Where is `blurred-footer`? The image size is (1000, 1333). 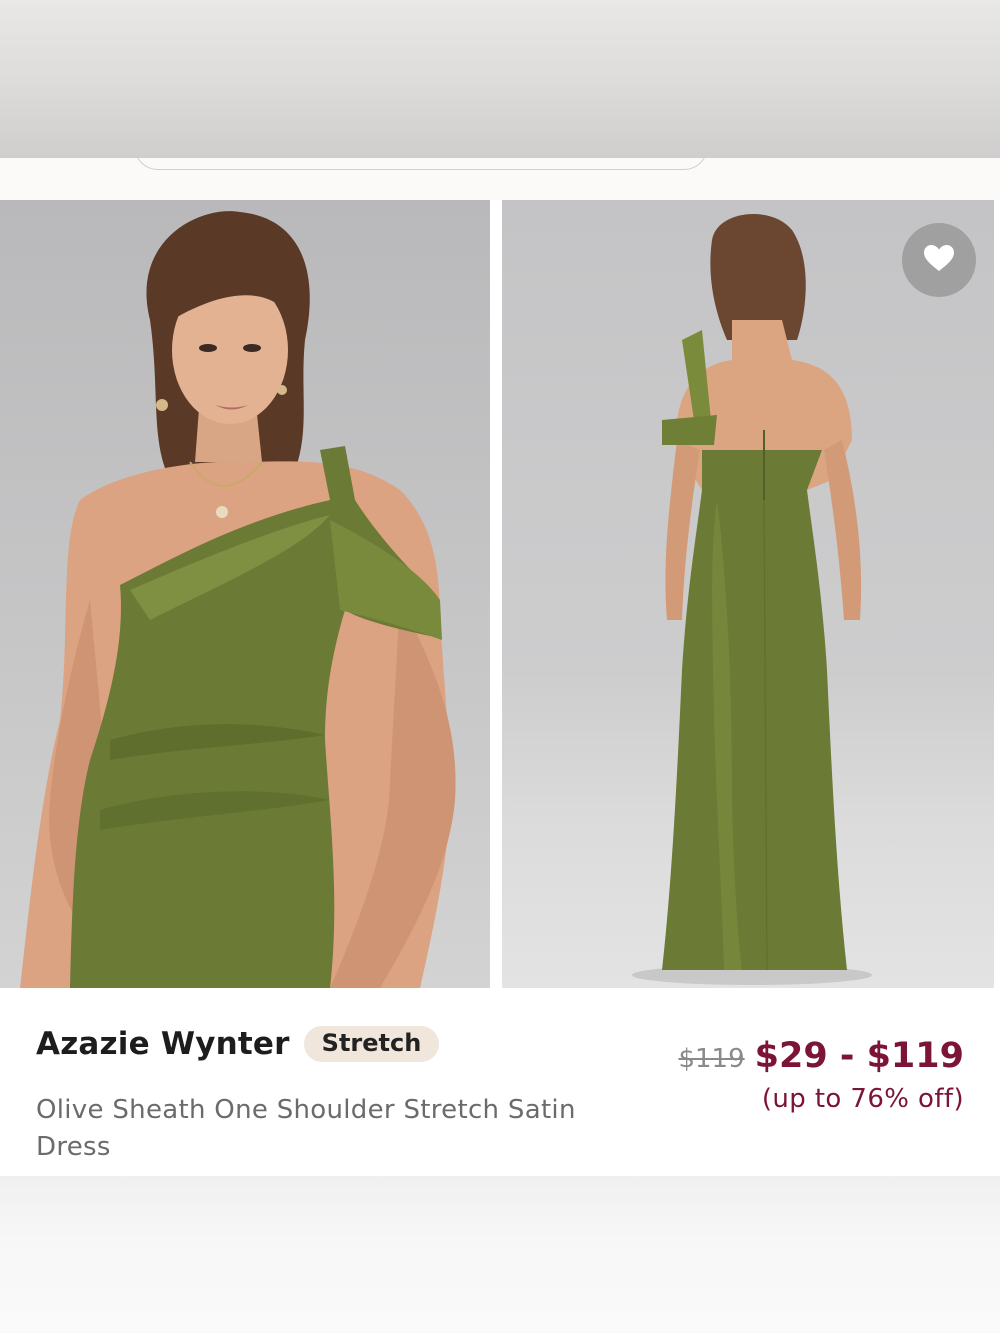
blurred-footer is located at coordinates (500, 1254).